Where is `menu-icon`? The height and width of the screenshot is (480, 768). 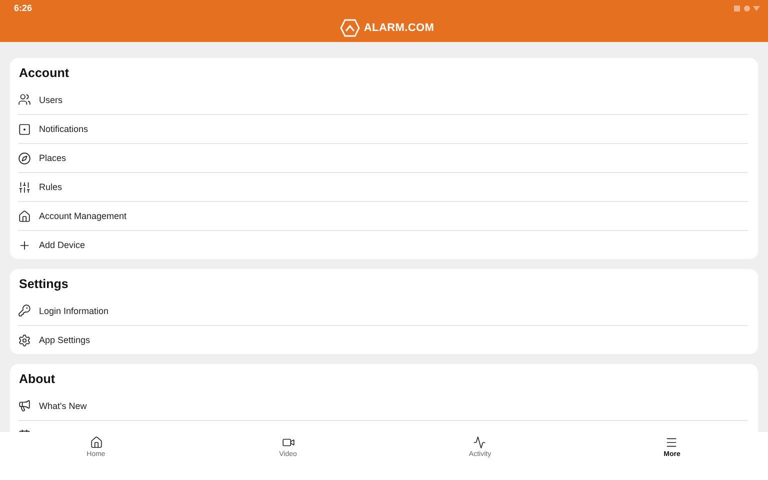
menu-icon is located at coordinates (671, 442).